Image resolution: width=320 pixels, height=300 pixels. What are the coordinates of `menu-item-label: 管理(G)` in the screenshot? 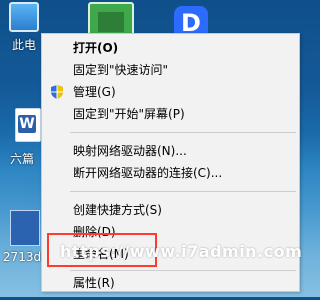 It's located at (94, 92).